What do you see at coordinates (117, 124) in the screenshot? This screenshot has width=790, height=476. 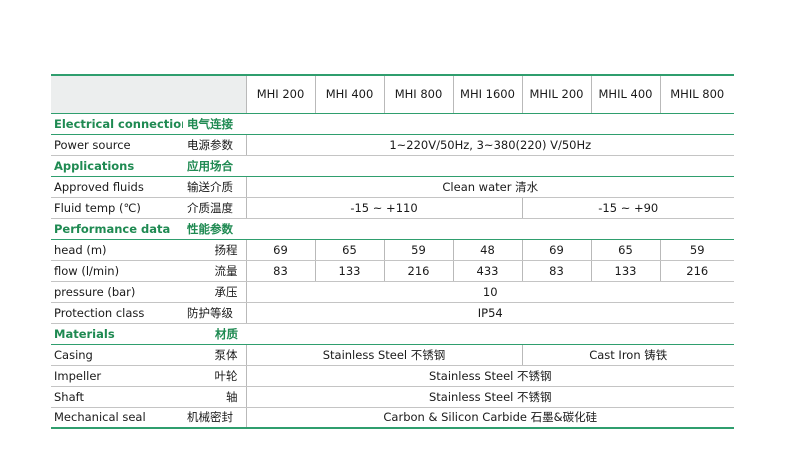 I see `section-title-en: Electrical connection` at bounding box center [117, 124].